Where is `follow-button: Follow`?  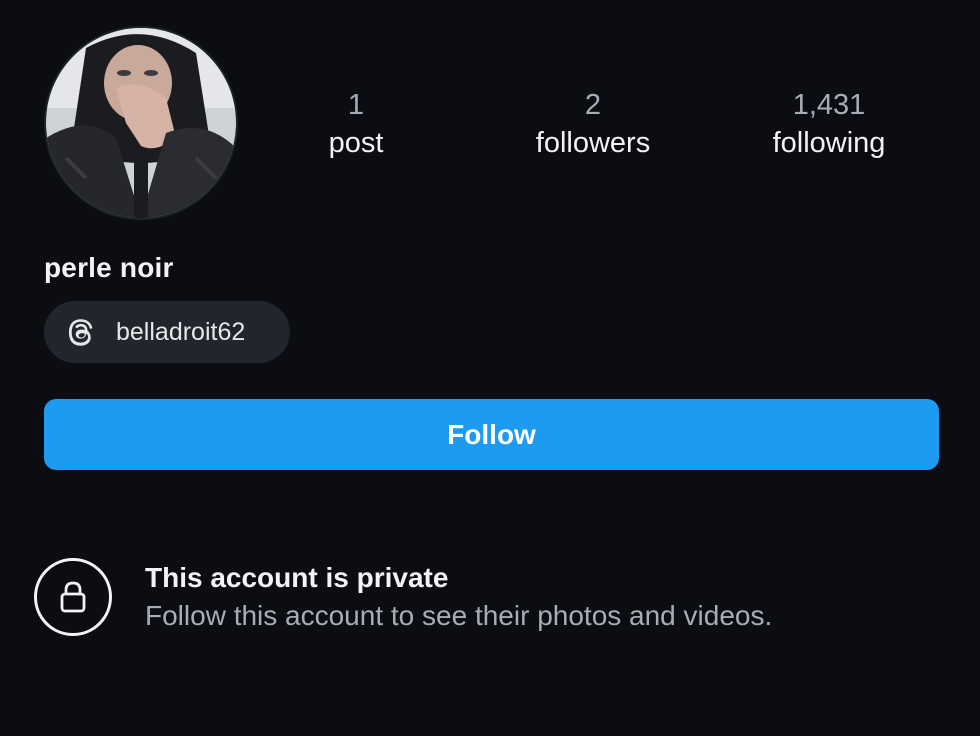 follow-button: Follow is located at coordinates (491, 434).